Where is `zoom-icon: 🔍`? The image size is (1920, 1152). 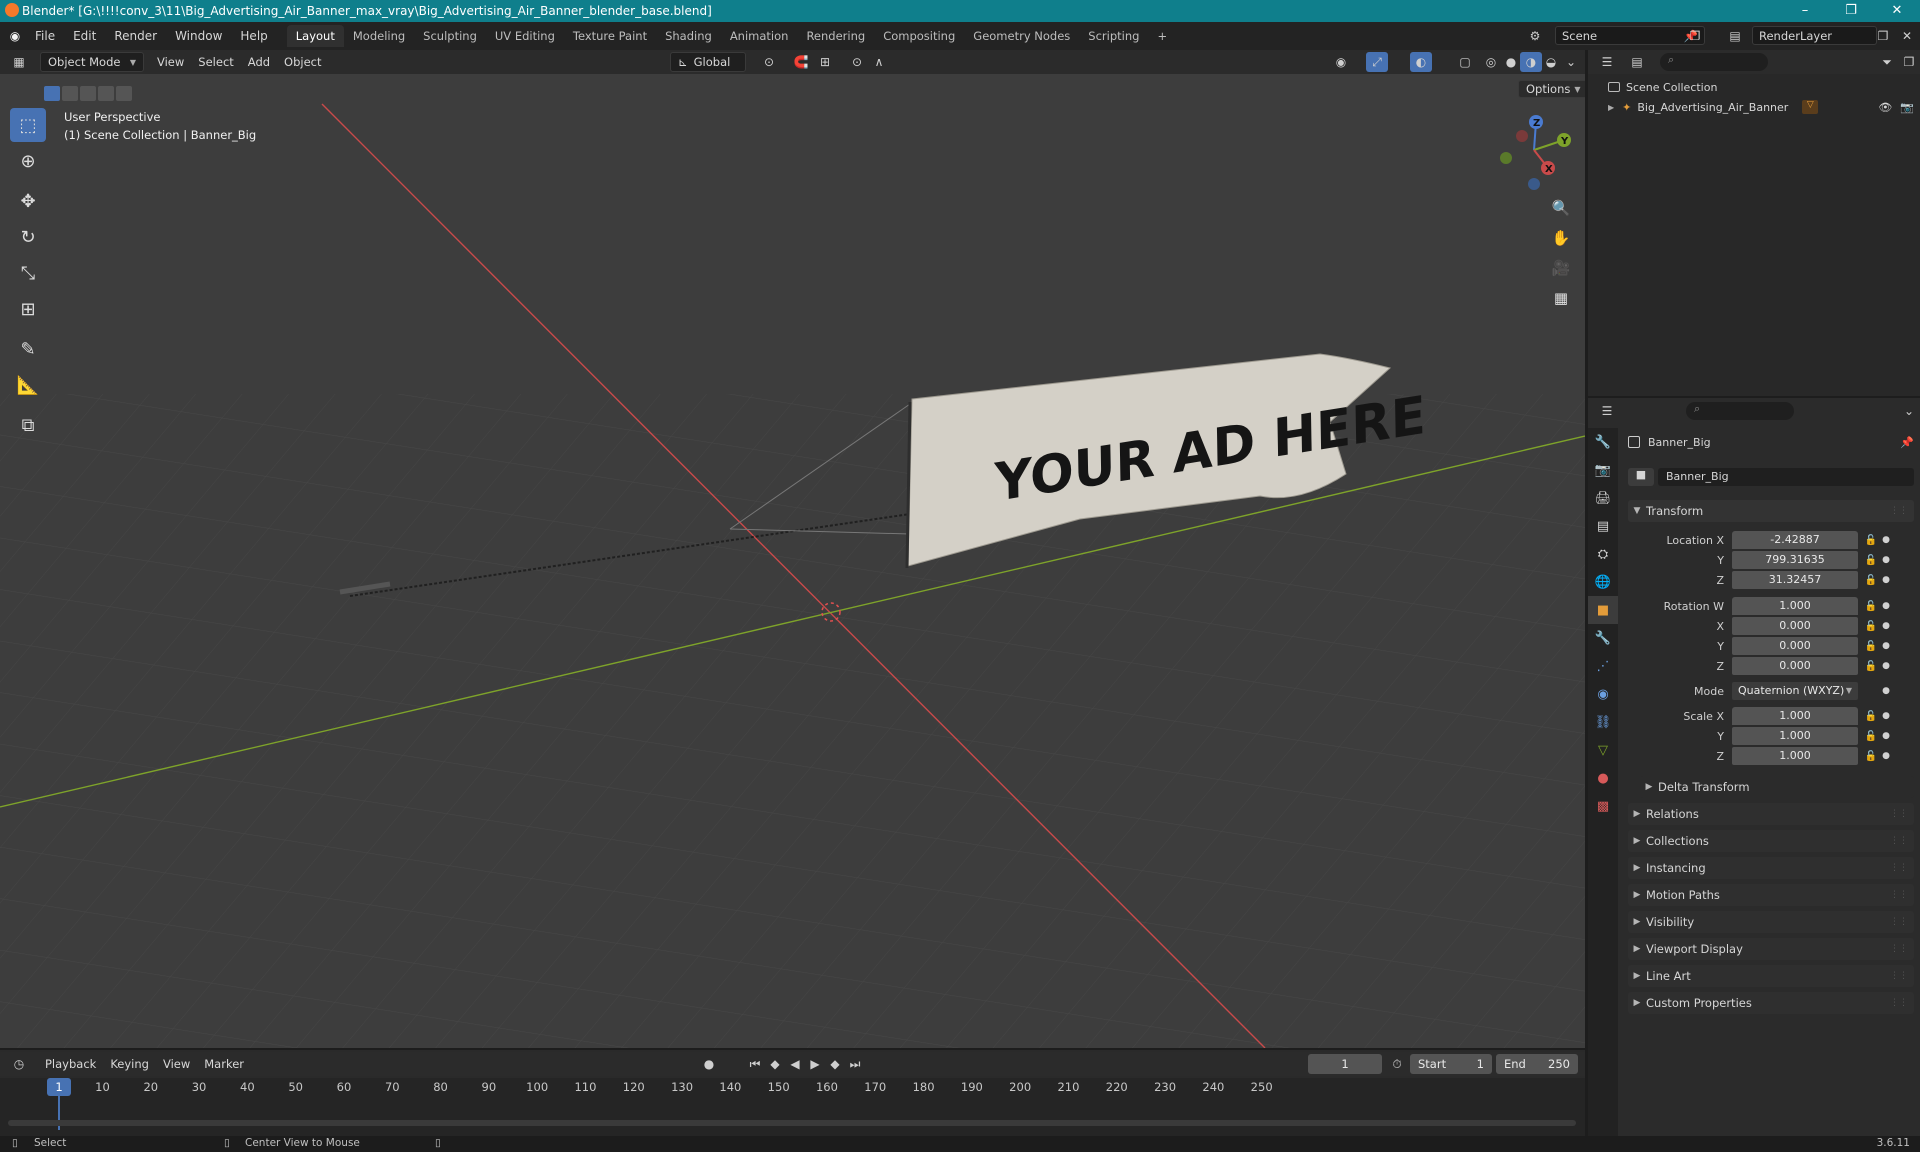
zoom-icon: 🔍 is located at coordinates (1561, 208).